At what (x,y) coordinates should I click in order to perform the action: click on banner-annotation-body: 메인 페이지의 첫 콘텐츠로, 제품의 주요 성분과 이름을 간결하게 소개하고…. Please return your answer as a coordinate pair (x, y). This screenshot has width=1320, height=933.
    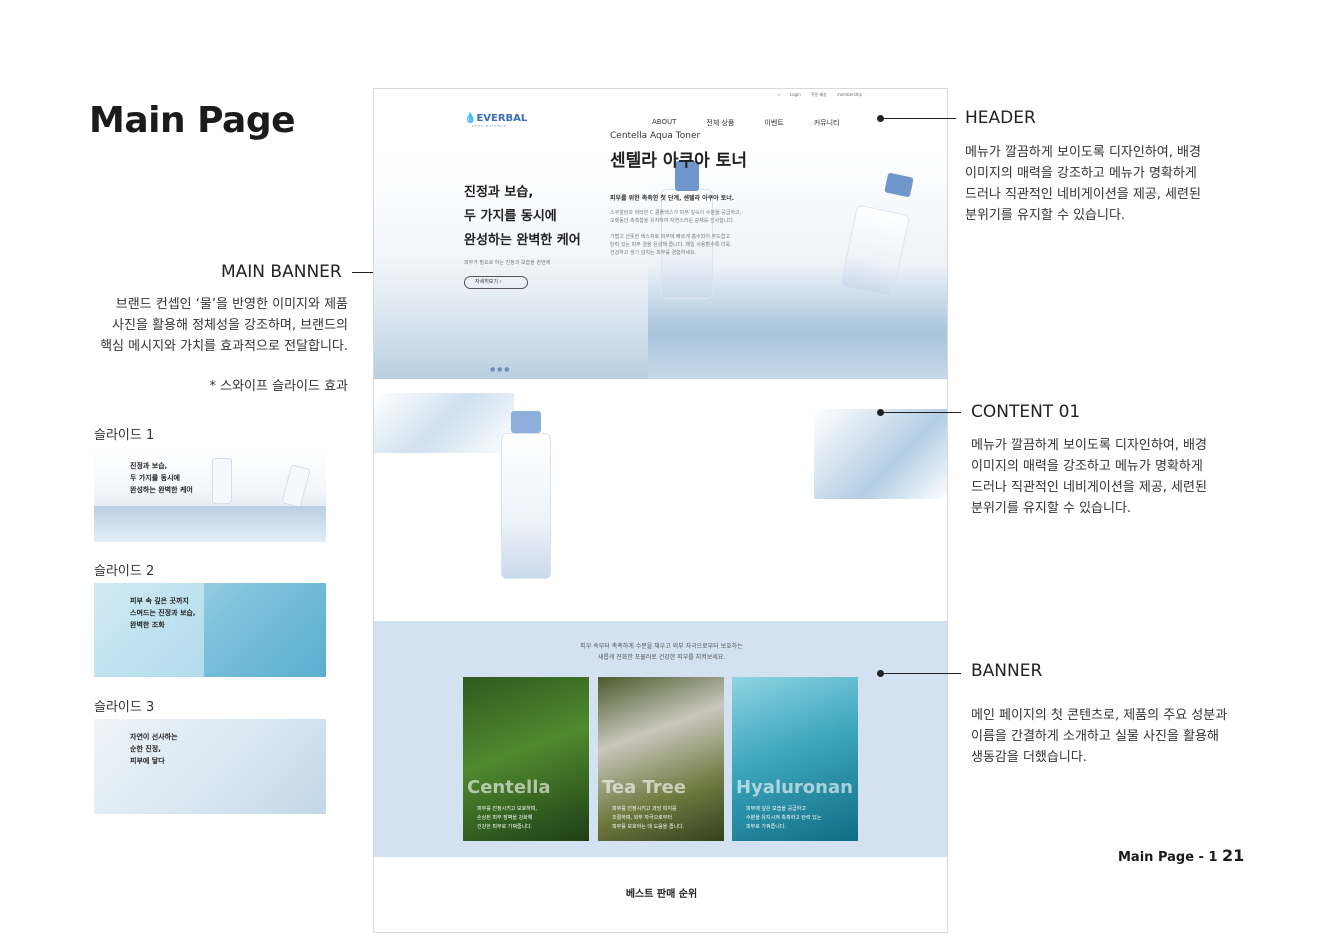
    Looking at the image, I should click on (1099, 736).